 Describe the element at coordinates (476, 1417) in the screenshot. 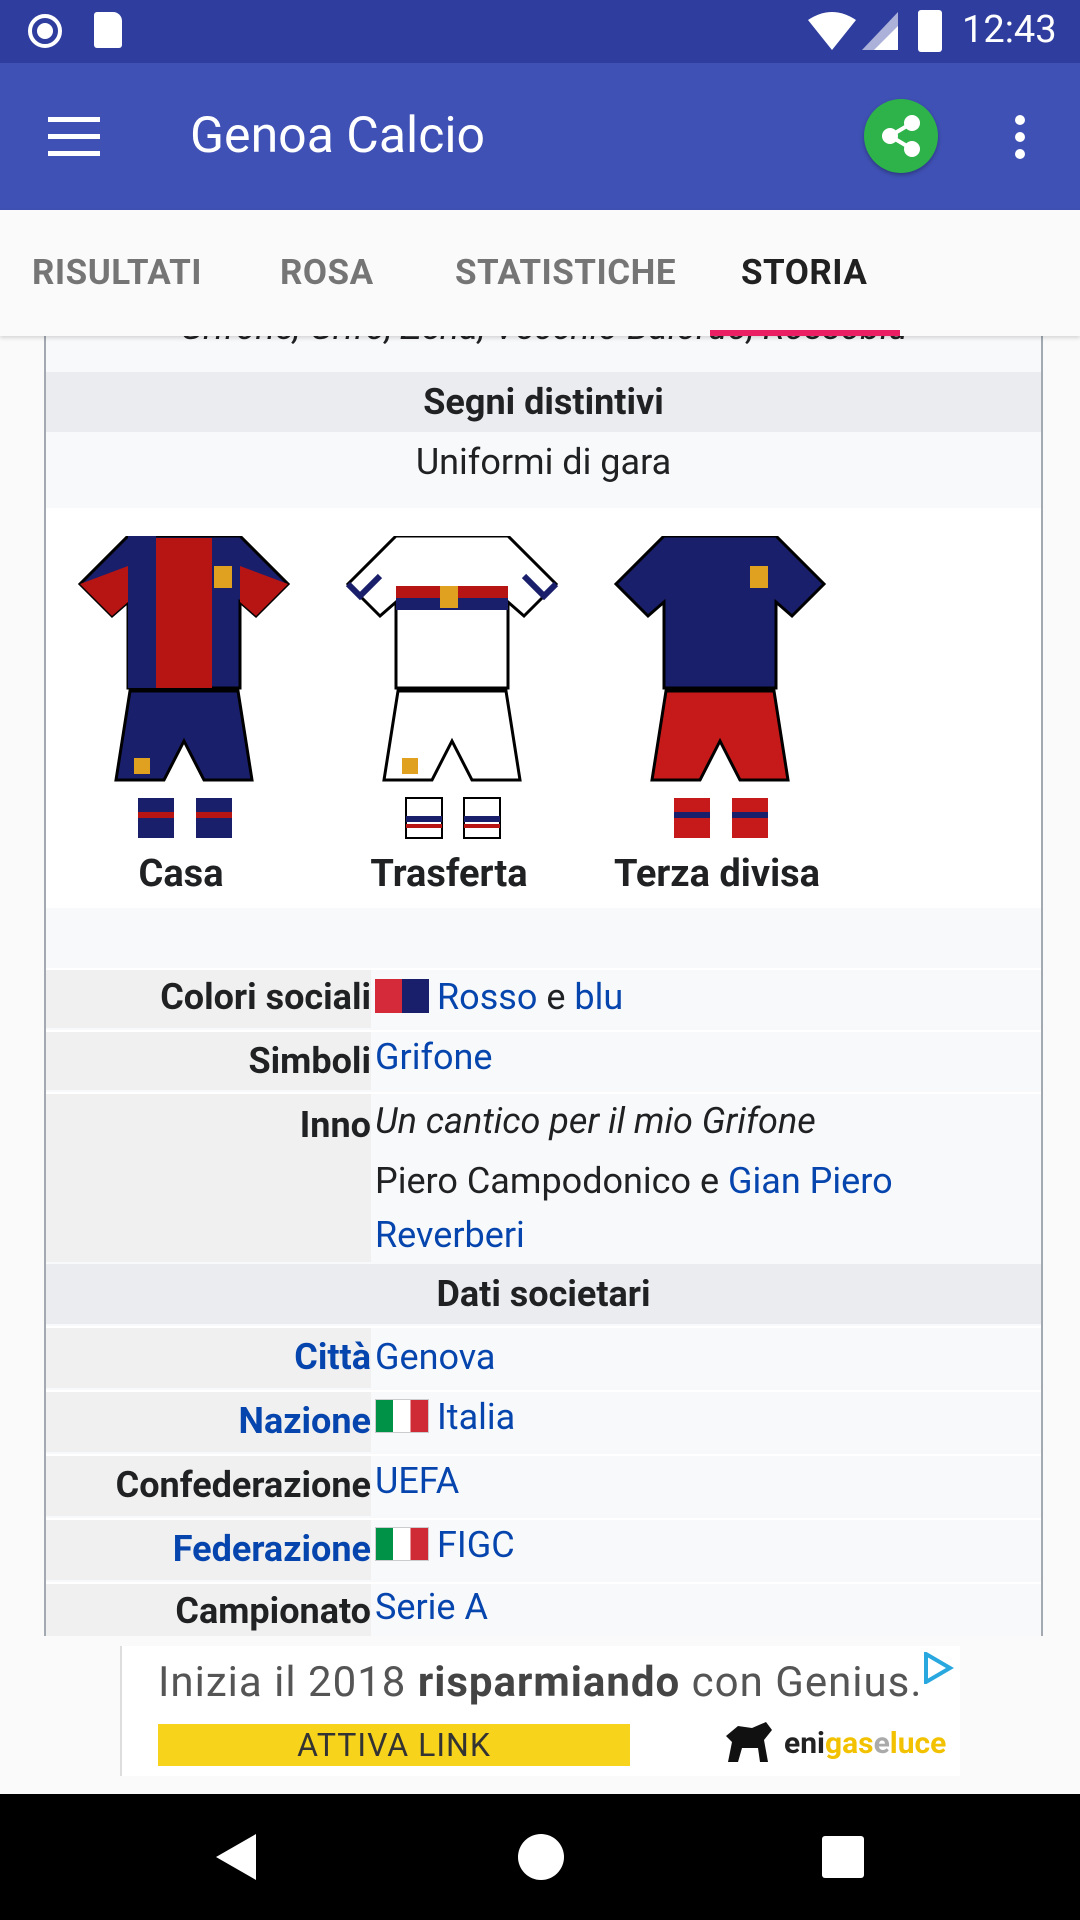

I see `italia-link: Italia` at that location.